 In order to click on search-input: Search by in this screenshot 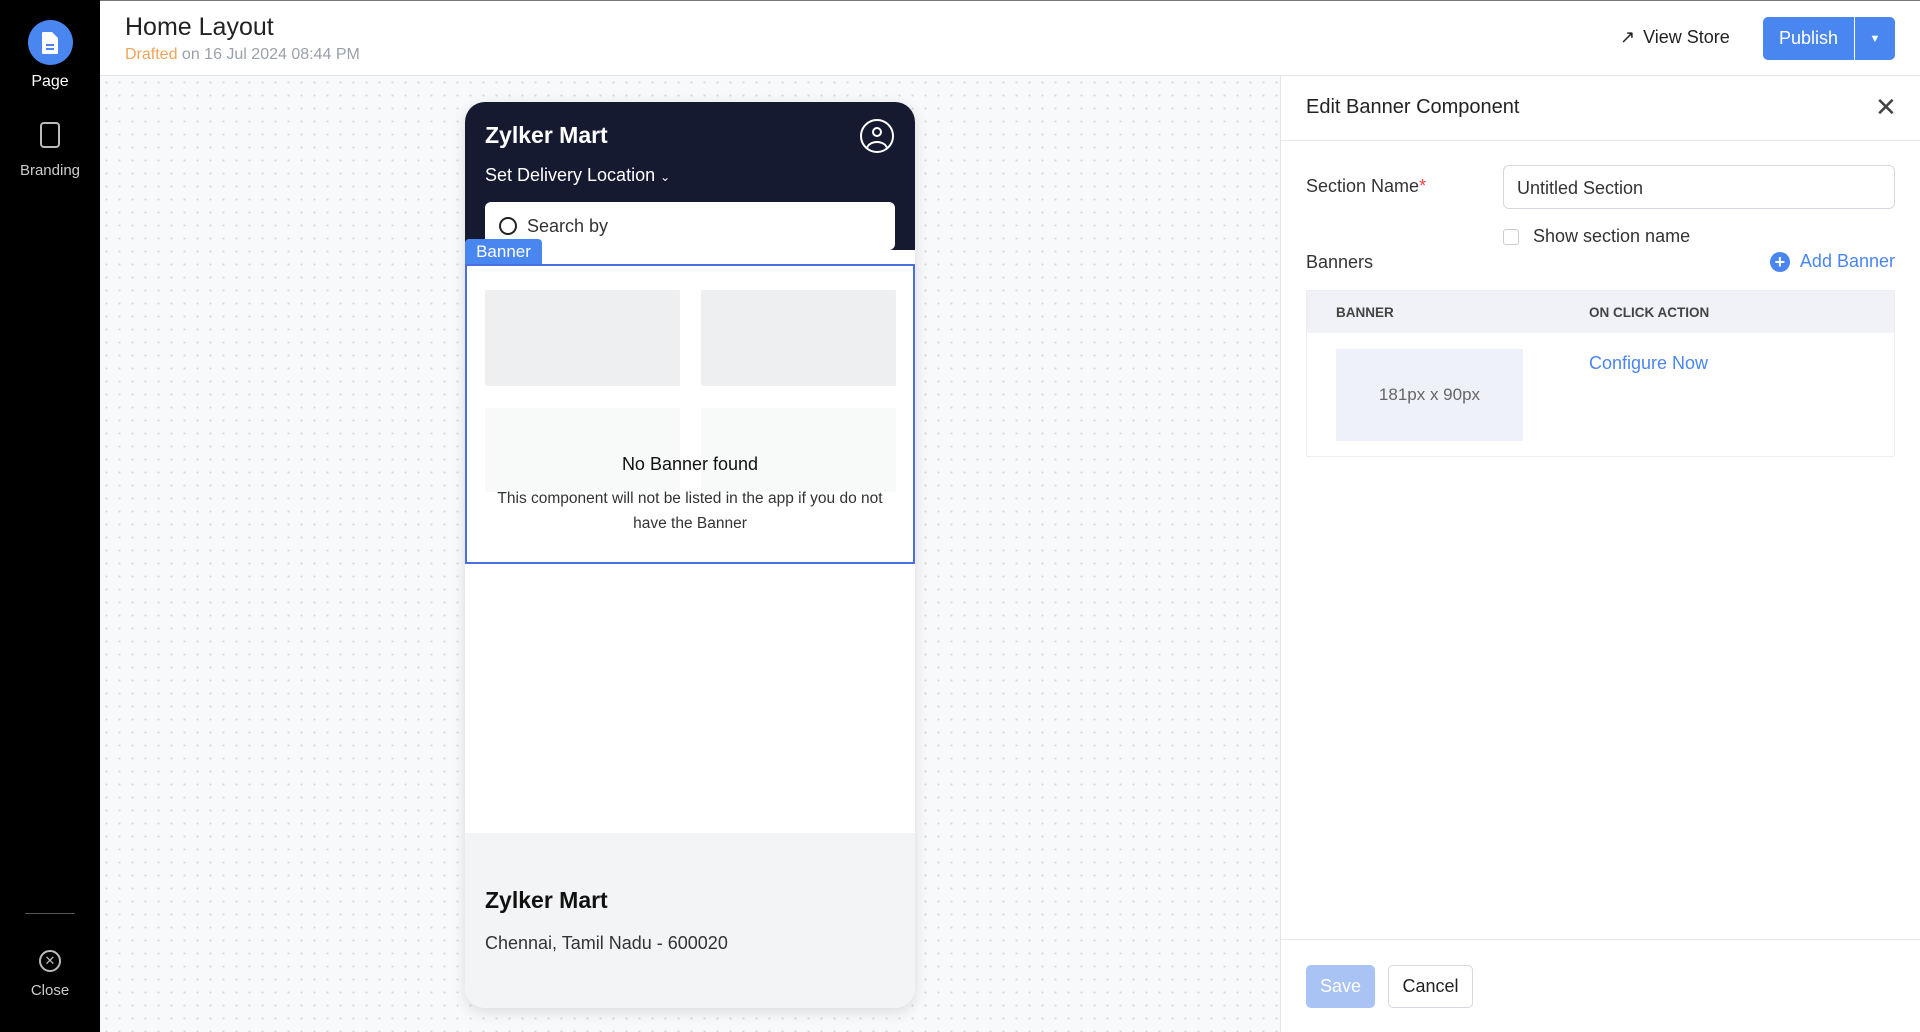, I will do `click(690, 226)`.